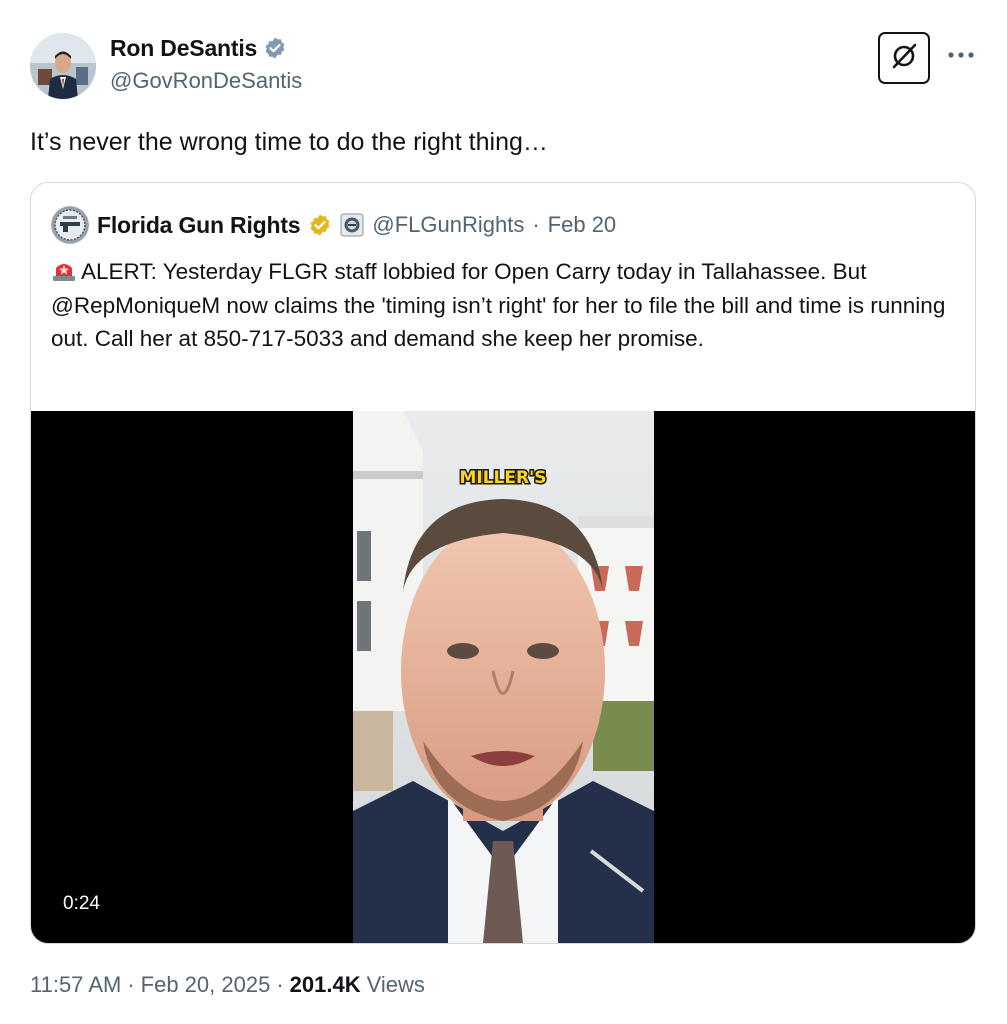 This screenshot has height=1024, width=1007. What do you see at coordinates (75, 985) in the screenshot?
I see `tweet-time: 11:57 AM` at bounding box center [75, 985].